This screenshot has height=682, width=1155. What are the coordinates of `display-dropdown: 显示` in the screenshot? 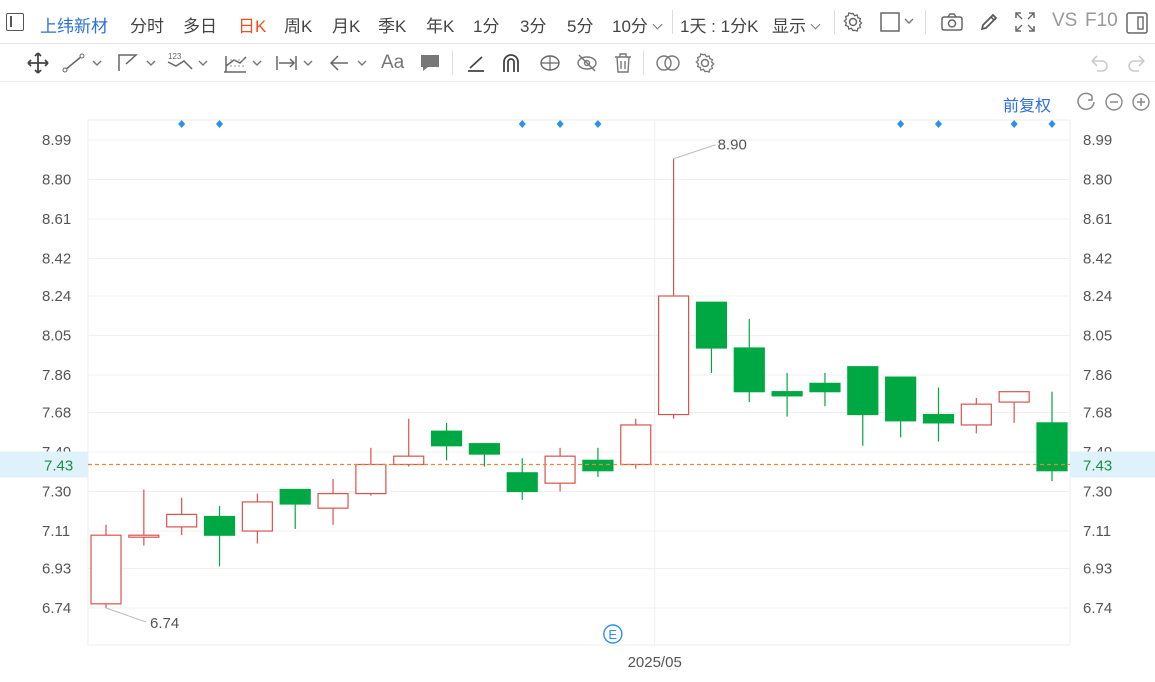 It's located at (796, 24).